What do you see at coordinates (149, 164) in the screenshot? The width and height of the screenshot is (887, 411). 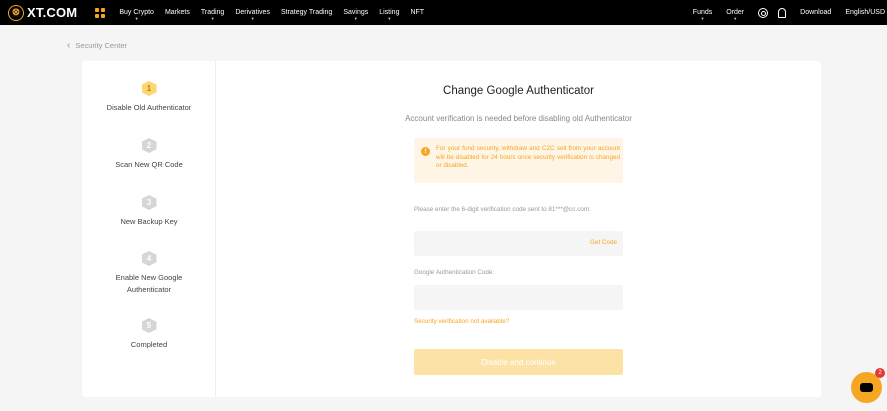 I see `step-label: Scan New QR Code` at bounding box center [149, 164].